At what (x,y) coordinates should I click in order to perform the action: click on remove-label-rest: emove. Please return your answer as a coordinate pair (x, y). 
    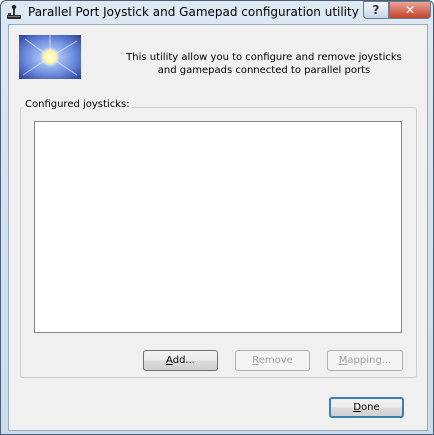
    Looking at the image, I should click on (275, 360).